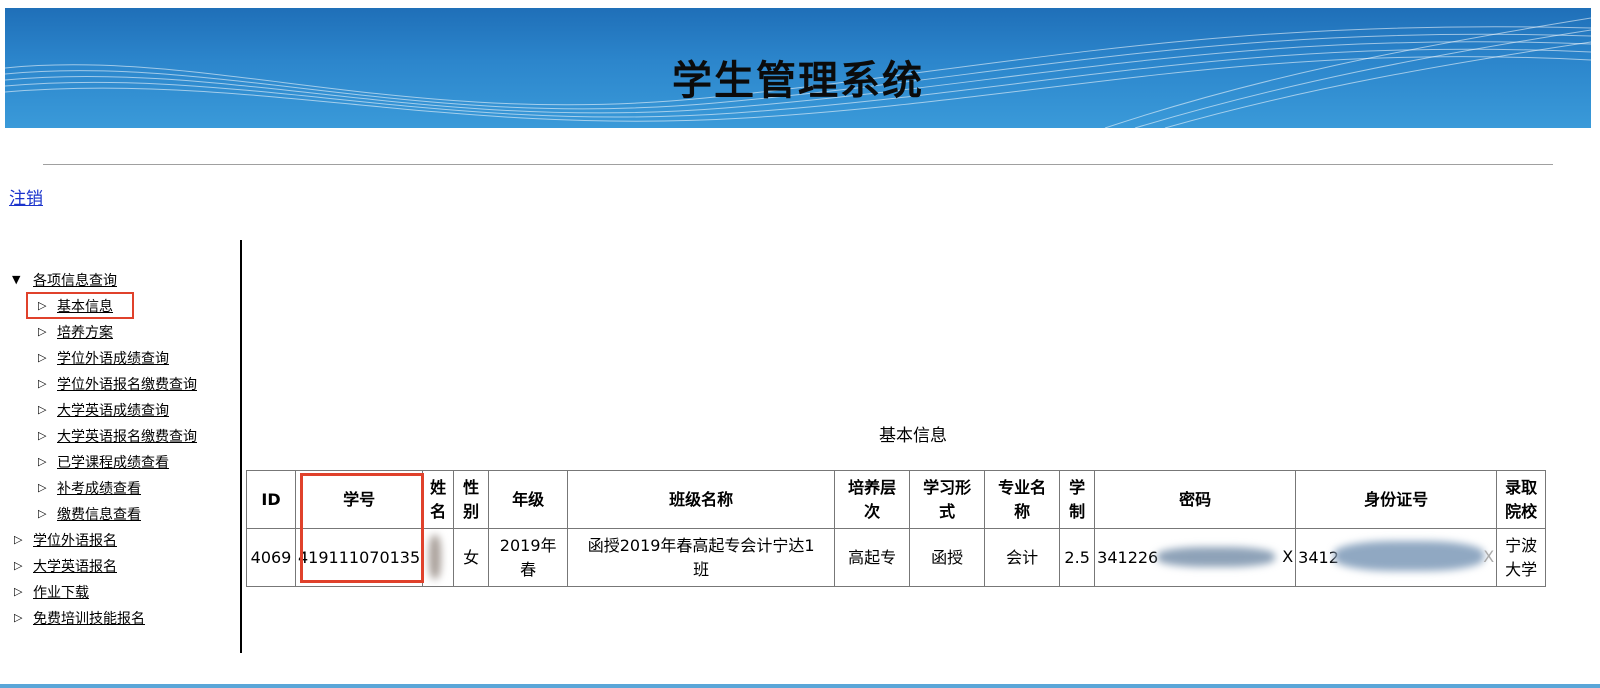  I want to click on header-id: ID, so click(271, 499).